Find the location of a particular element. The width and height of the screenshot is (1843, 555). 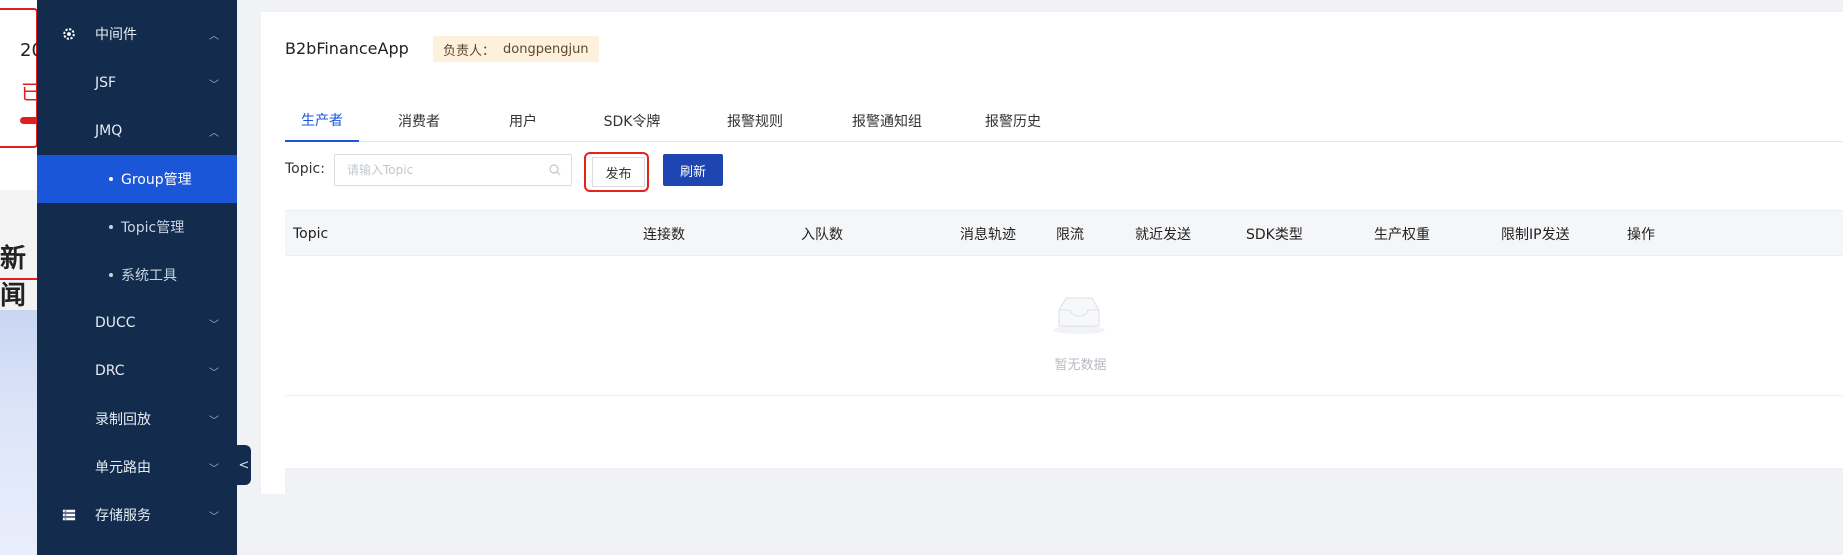

sidebar-item-group-management: Group管理 is located at coordinates (137, 179).